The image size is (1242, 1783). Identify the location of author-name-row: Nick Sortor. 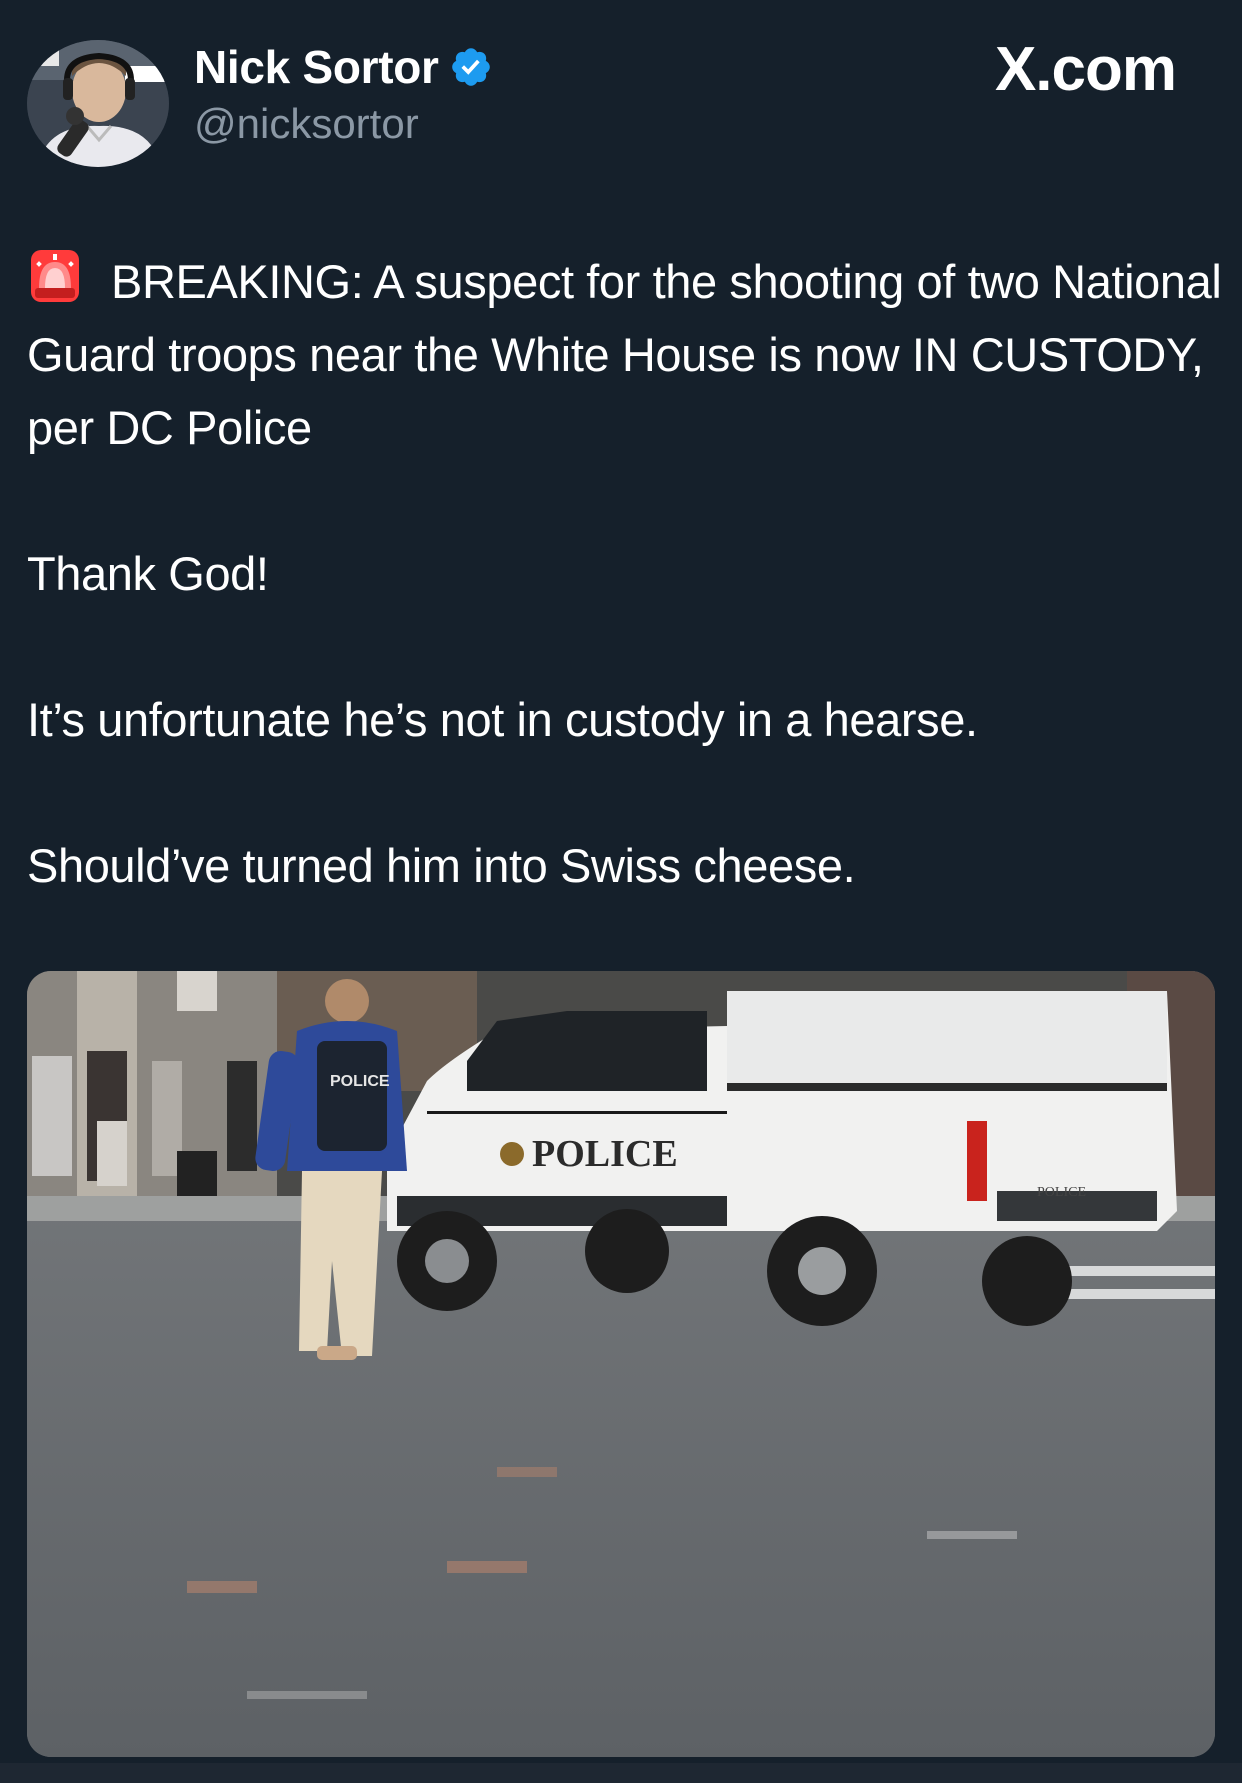
(343, 67).